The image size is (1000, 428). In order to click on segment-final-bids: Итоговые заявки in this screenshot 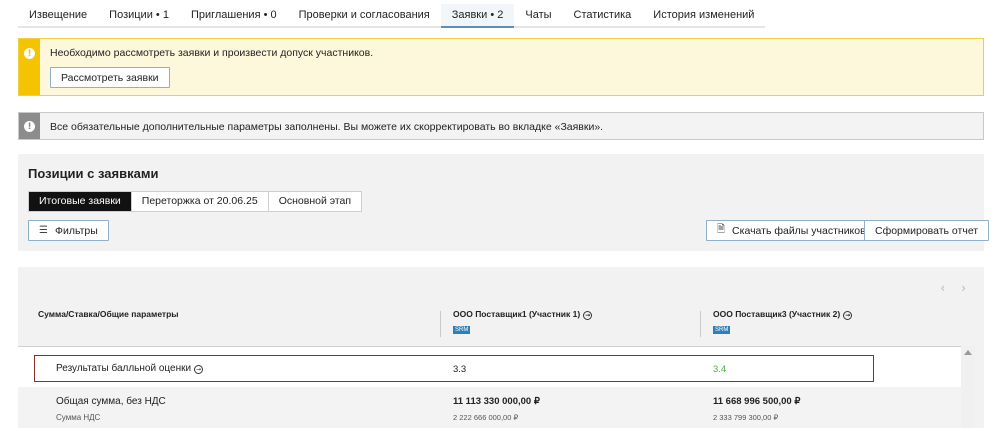, I will do `click(80, 201)`.